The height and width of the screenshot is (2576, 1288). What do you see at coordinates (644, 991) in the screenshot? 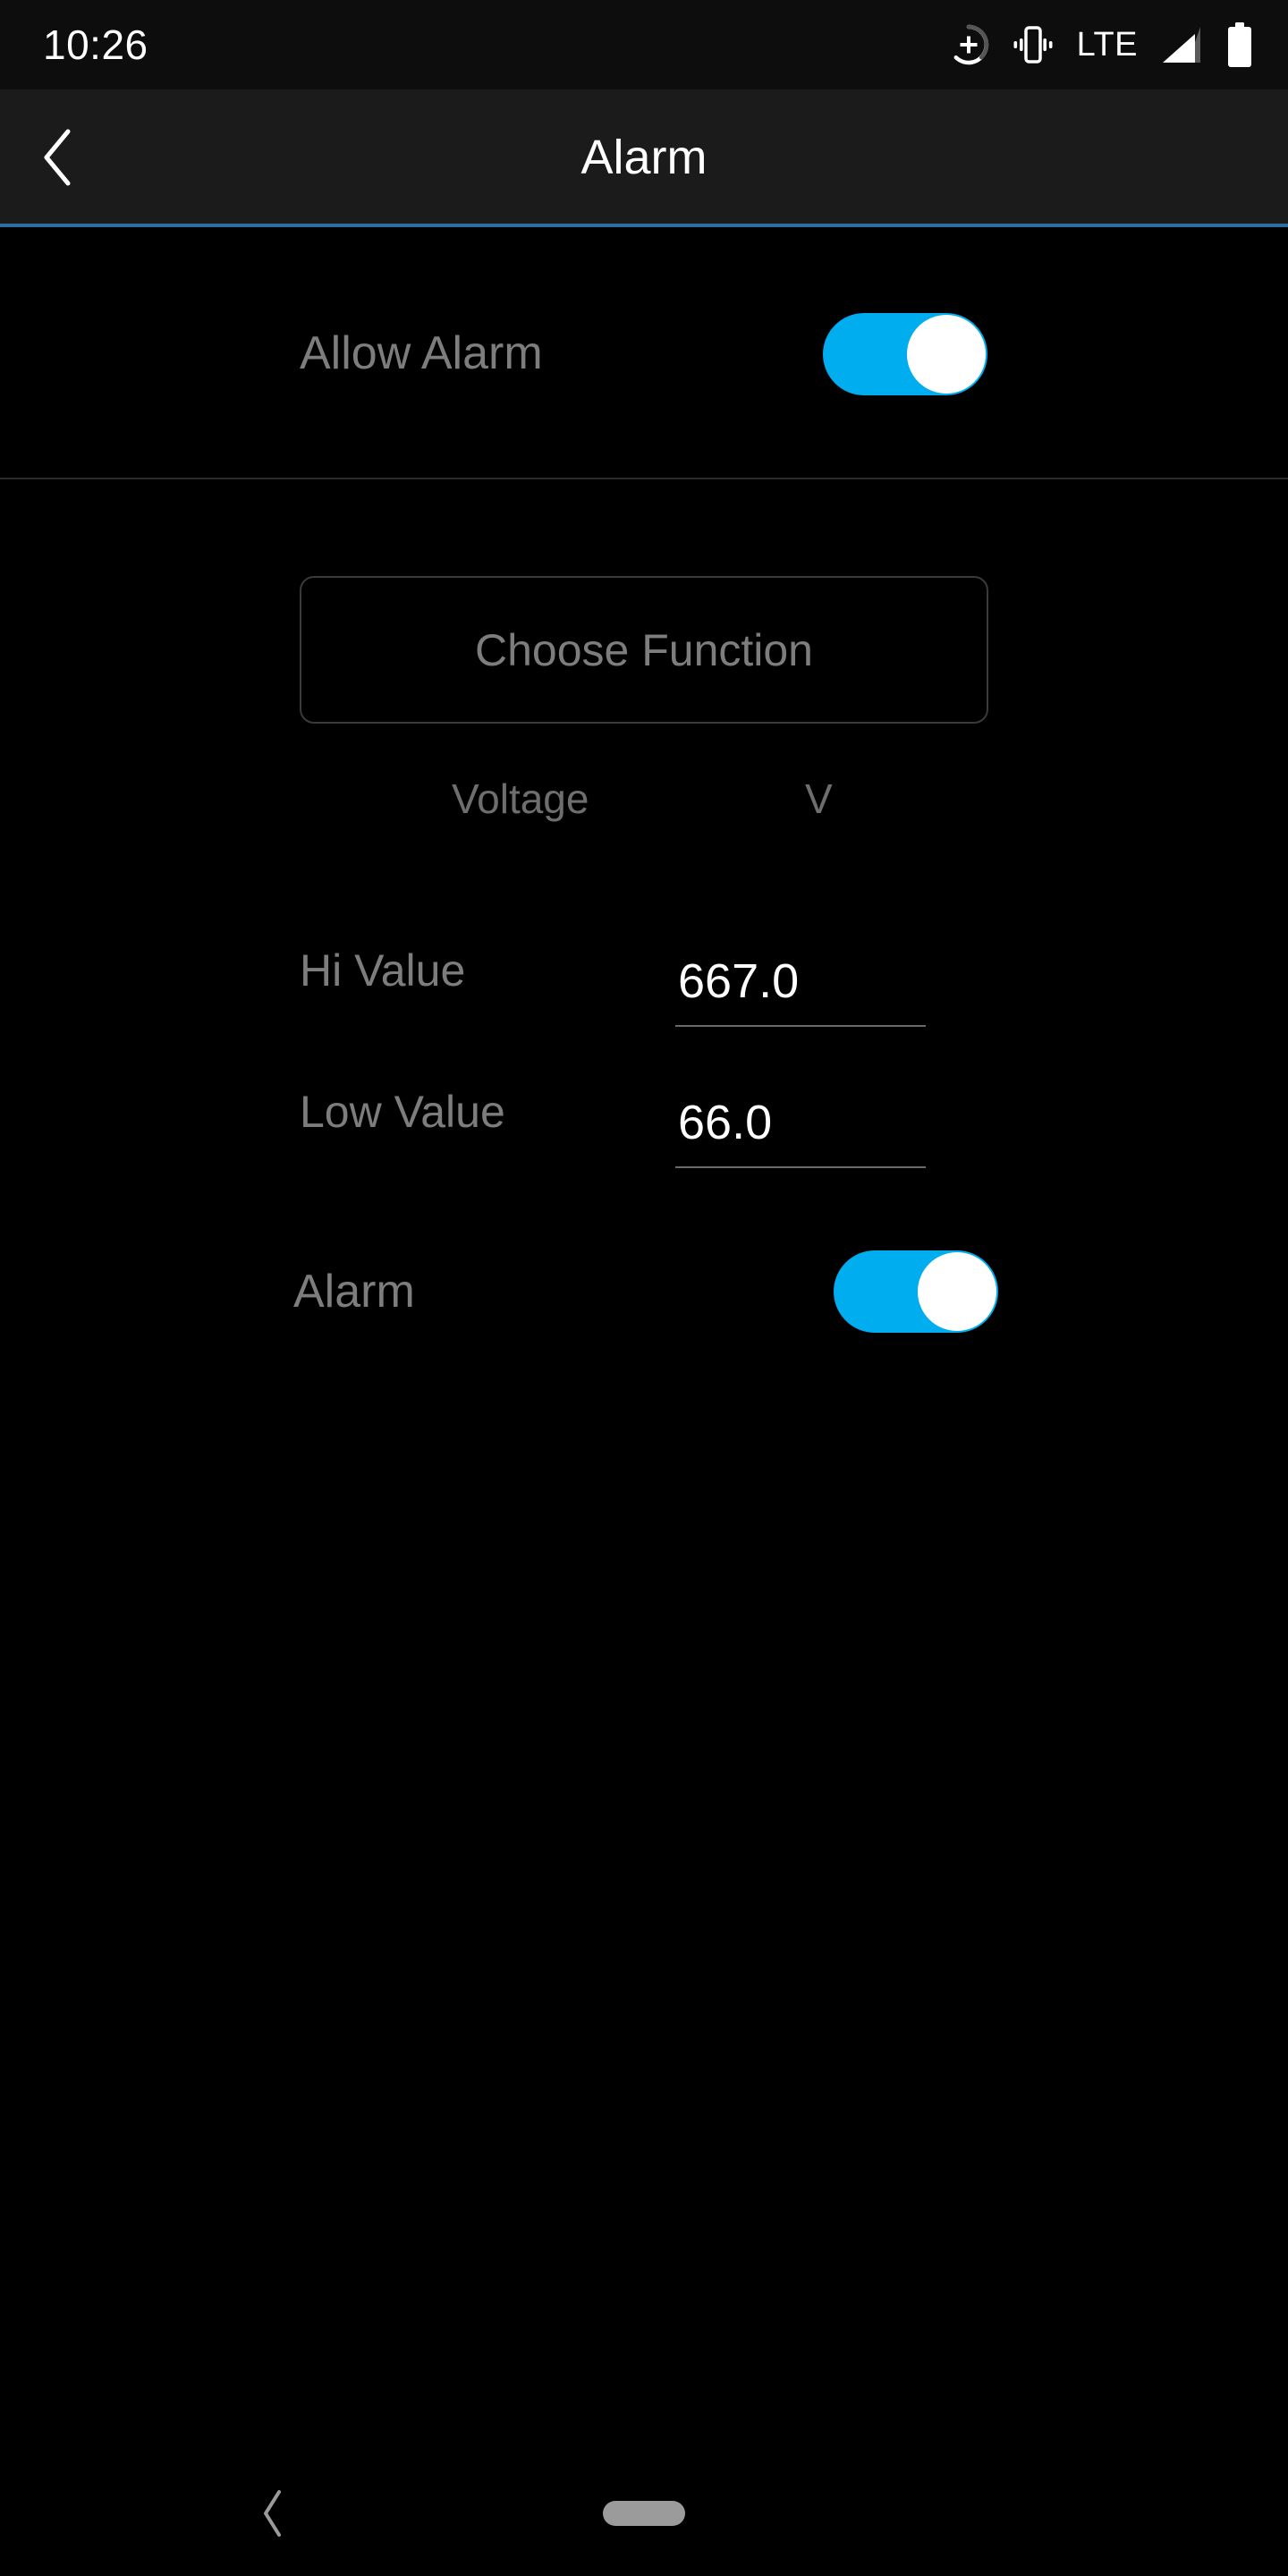
I see `hi-value-row: Hi Value 667.0` at bounding box center [644, 991].